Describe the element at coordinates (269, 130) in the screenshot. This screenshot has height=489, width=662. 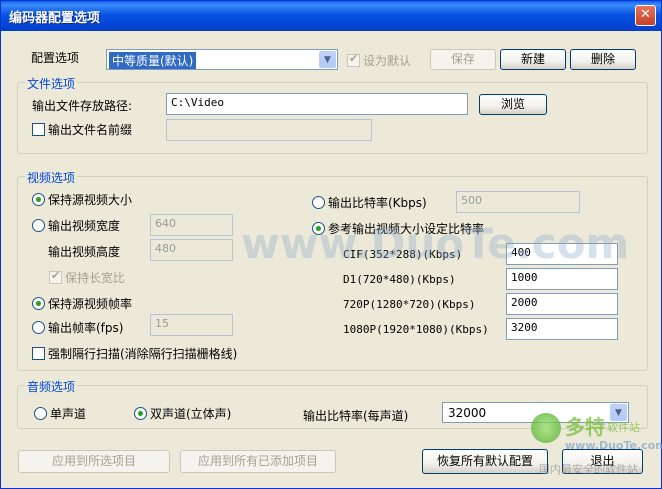
I see `filename-prefix-input` at that location.